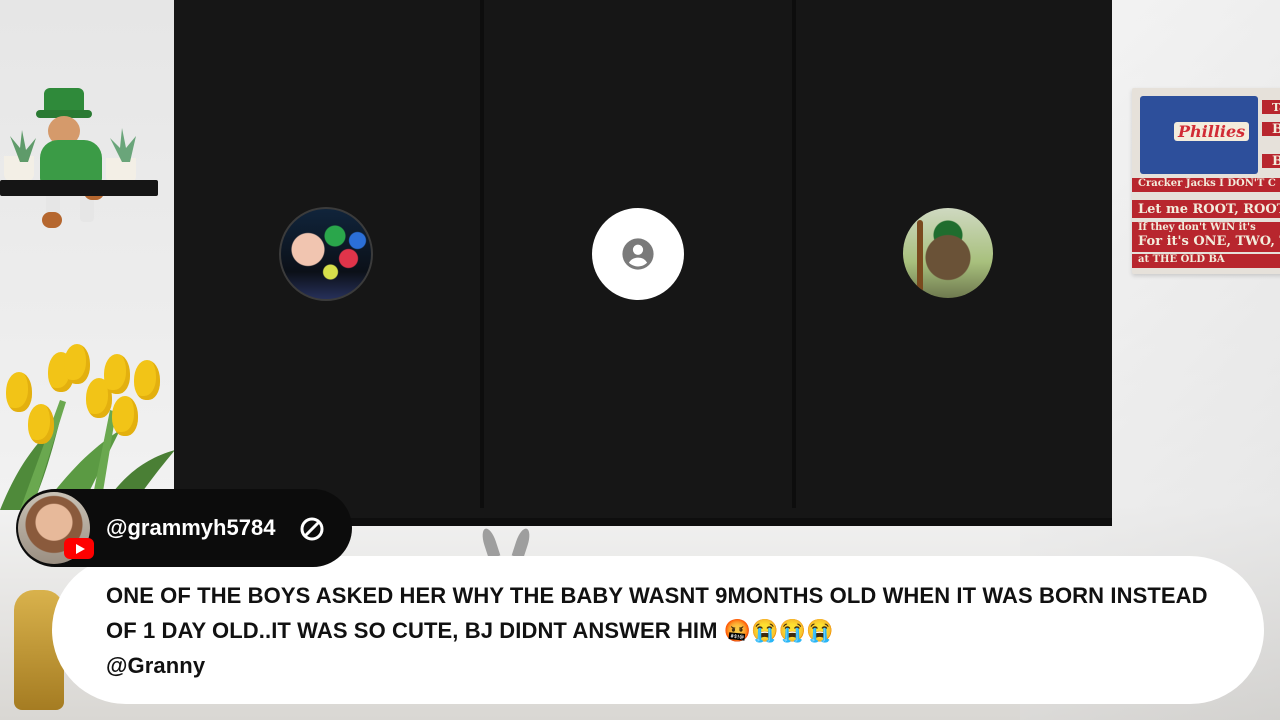 The width and height of the screenshot is (1280, 720). Describe the element at coordinates (312, 529) in the screenshot. I see `blocked-icon` at that location.